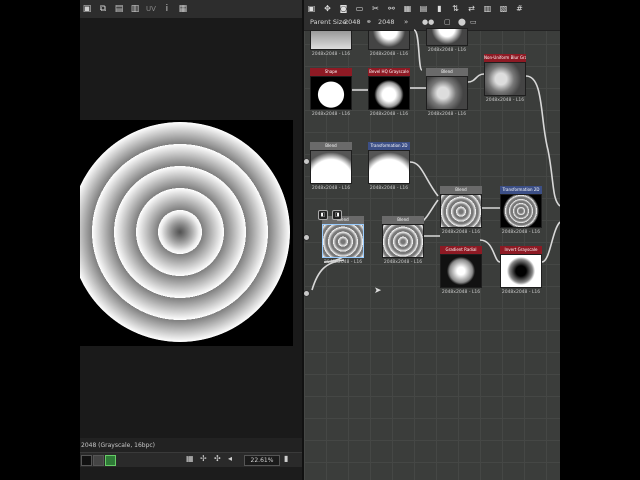  I want to click on tiling-icon: ✢, so click(203, 458).